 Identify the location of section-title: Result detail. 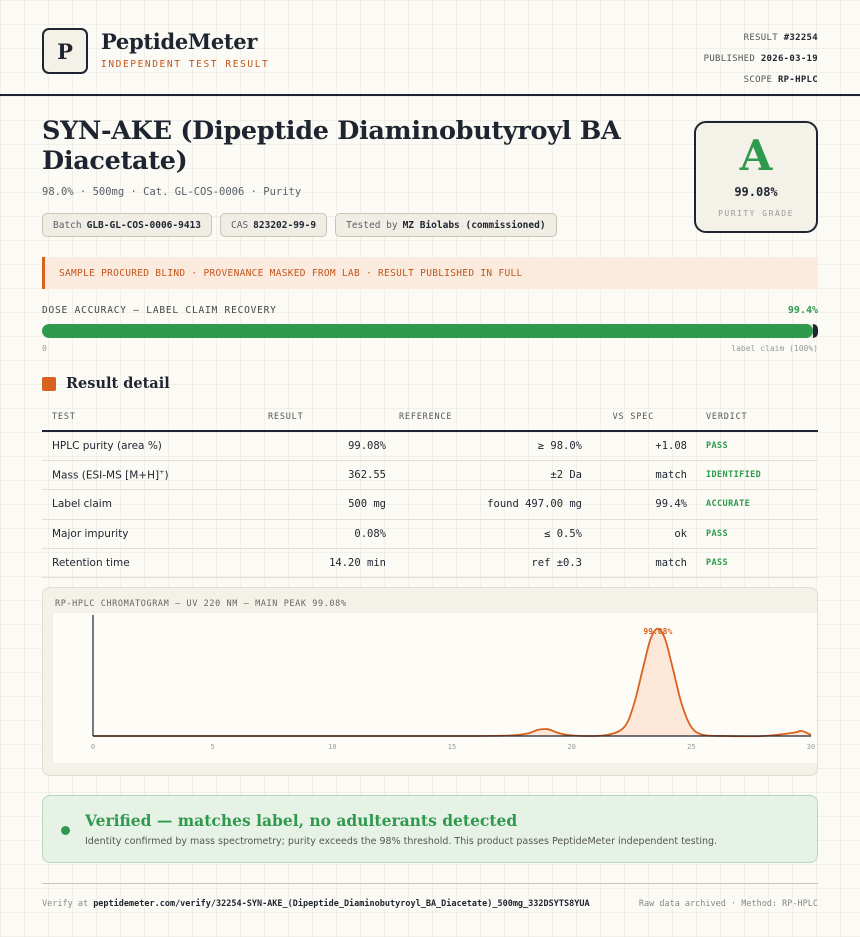
(118, 383).